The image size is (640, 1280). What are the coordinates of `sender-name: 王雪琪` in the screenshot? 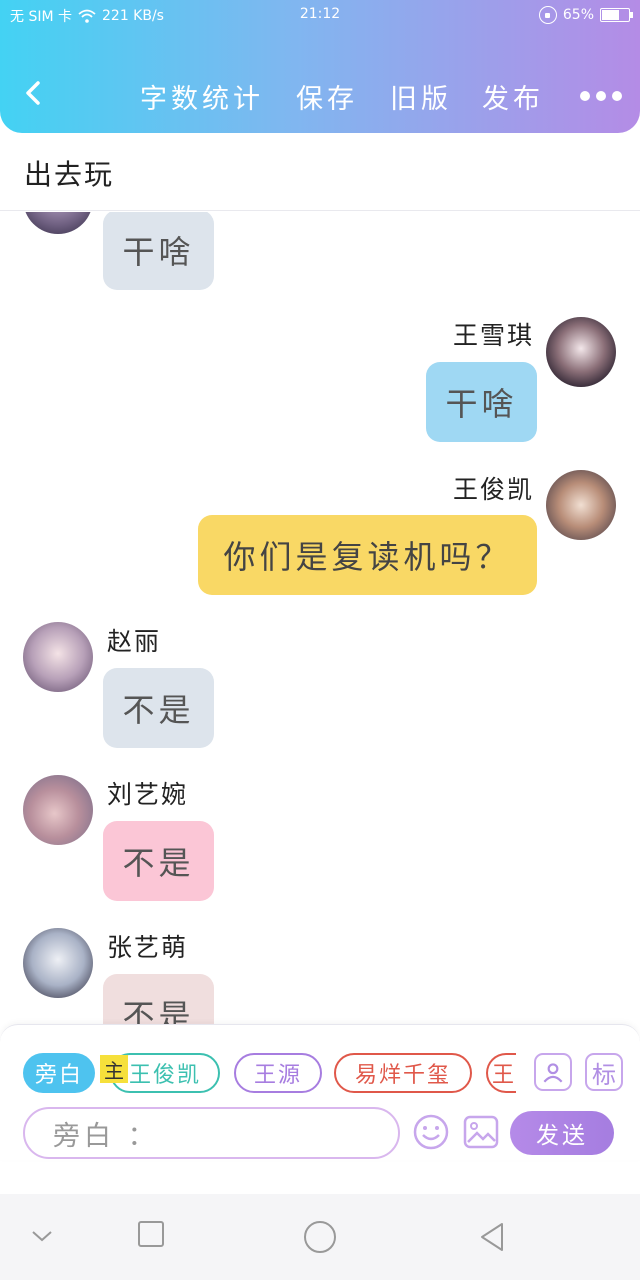 It's located at (493, 335).